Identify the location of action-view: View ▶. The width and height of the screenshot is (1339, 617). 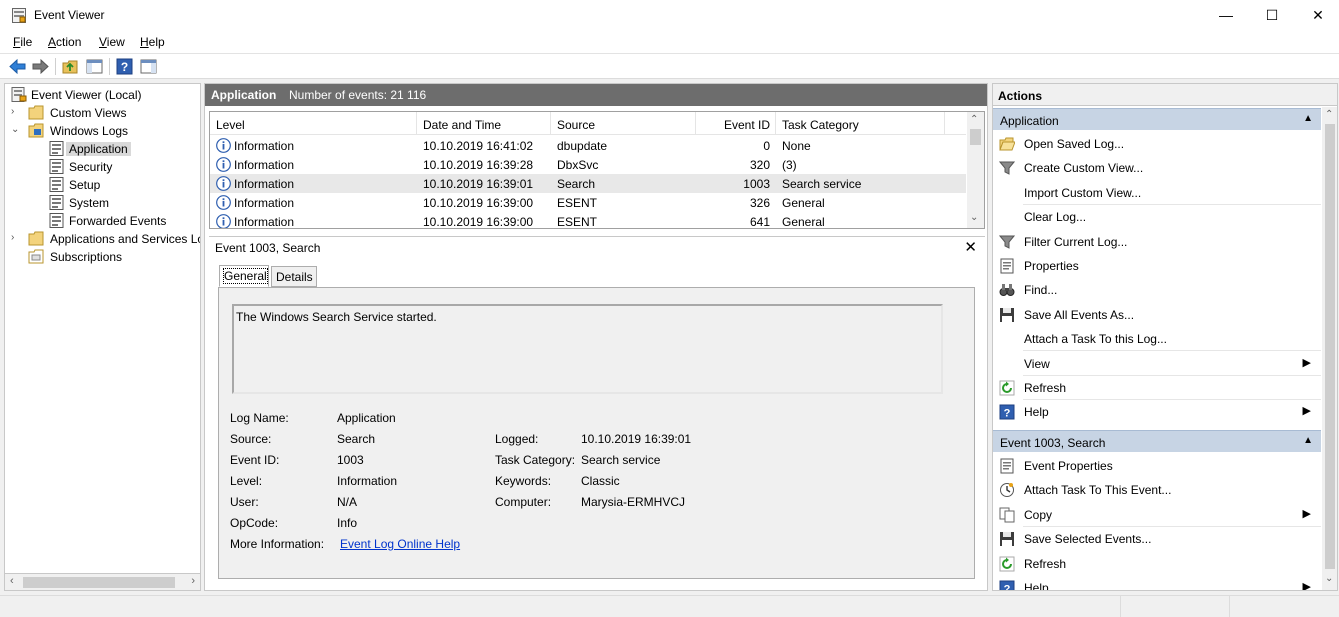
(1157, 364).